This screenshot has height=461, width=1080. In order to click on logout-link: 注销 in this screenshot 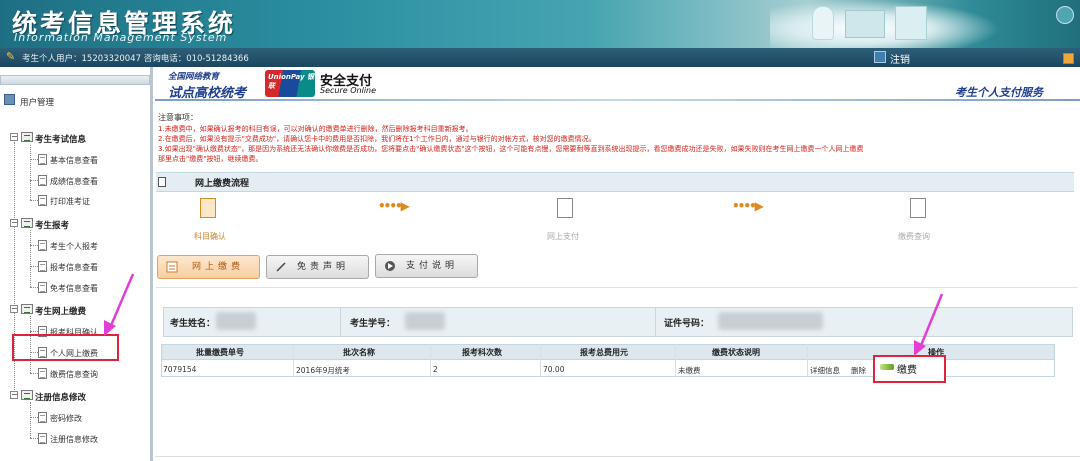, I will do `click(900, 58)`.